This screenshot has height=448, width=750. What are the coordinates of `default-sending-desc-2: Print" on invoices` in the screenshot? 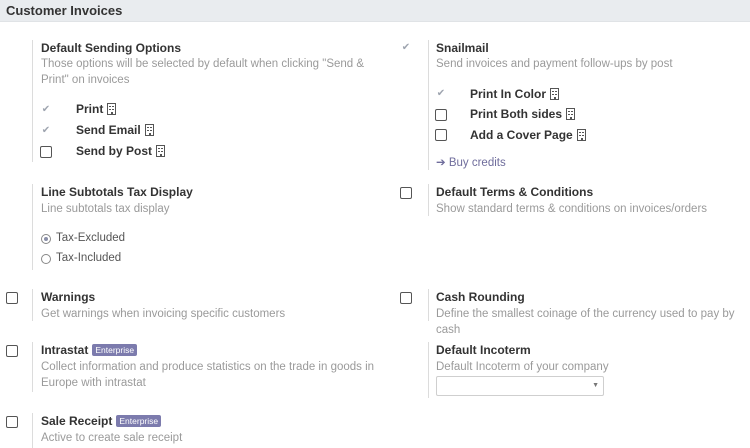 It's located at (85, 80).